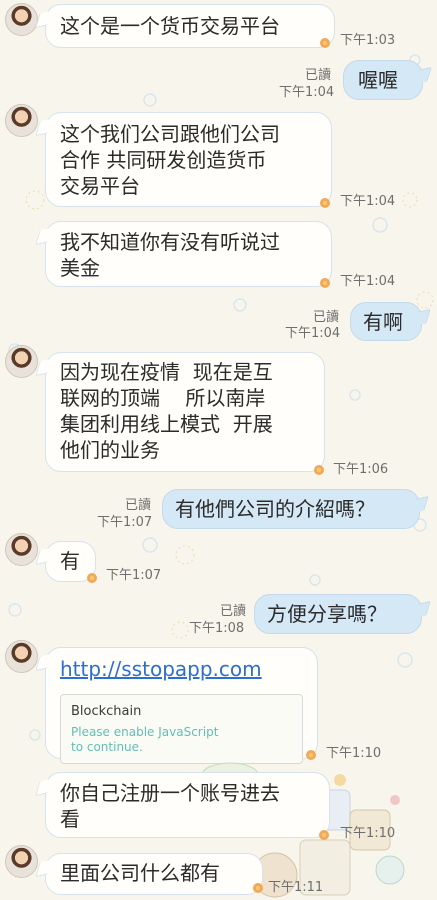  Describe the element at coordinates (110, 450) in the screenshot. I see `message-text-line: 他们的业务` at that location.